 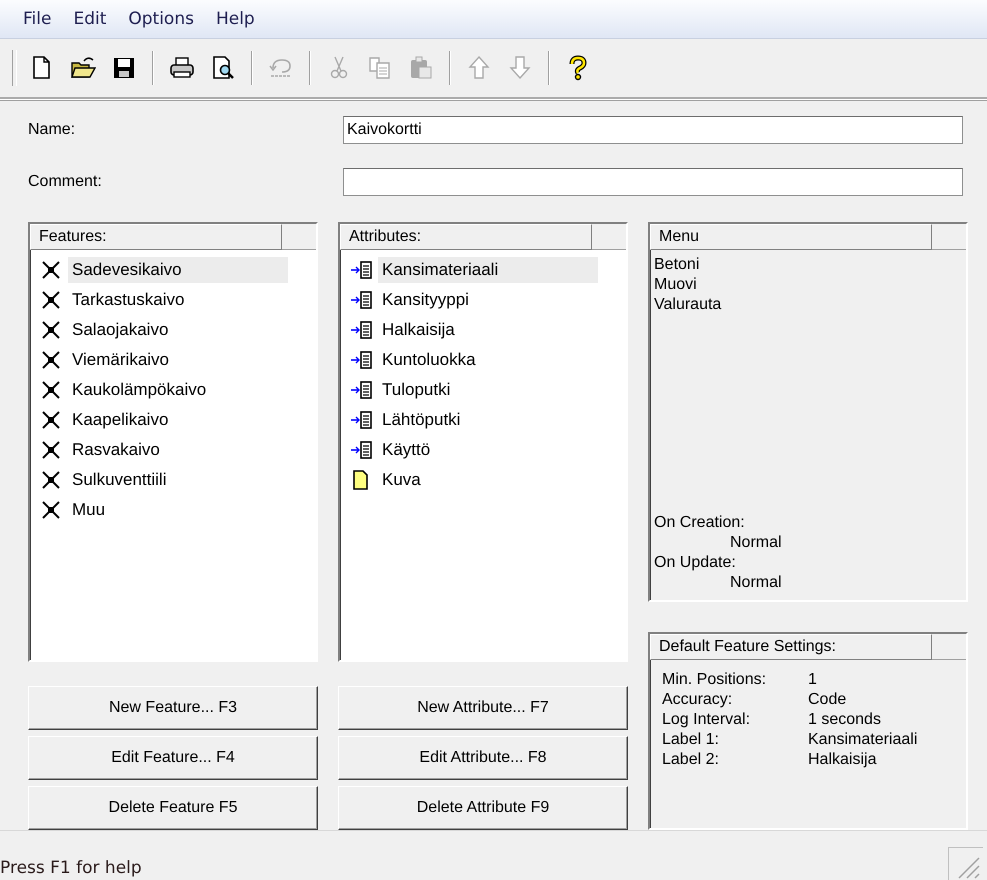 What do you see at coordinates (488, 330) in the screenshot?
I see `list-item: Halkaisija` at bounding box center [488, 330].